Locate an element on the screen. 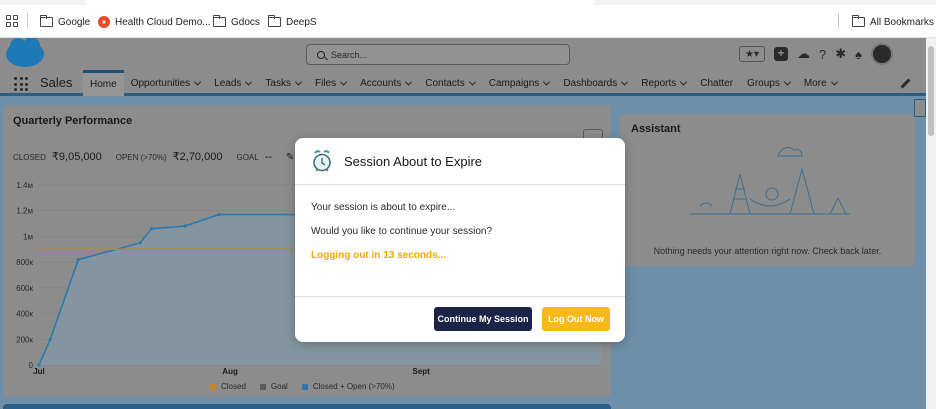 This screenshot has height=409, width=936. health-cloud-icon: ● is located at coordinates (104, 22).